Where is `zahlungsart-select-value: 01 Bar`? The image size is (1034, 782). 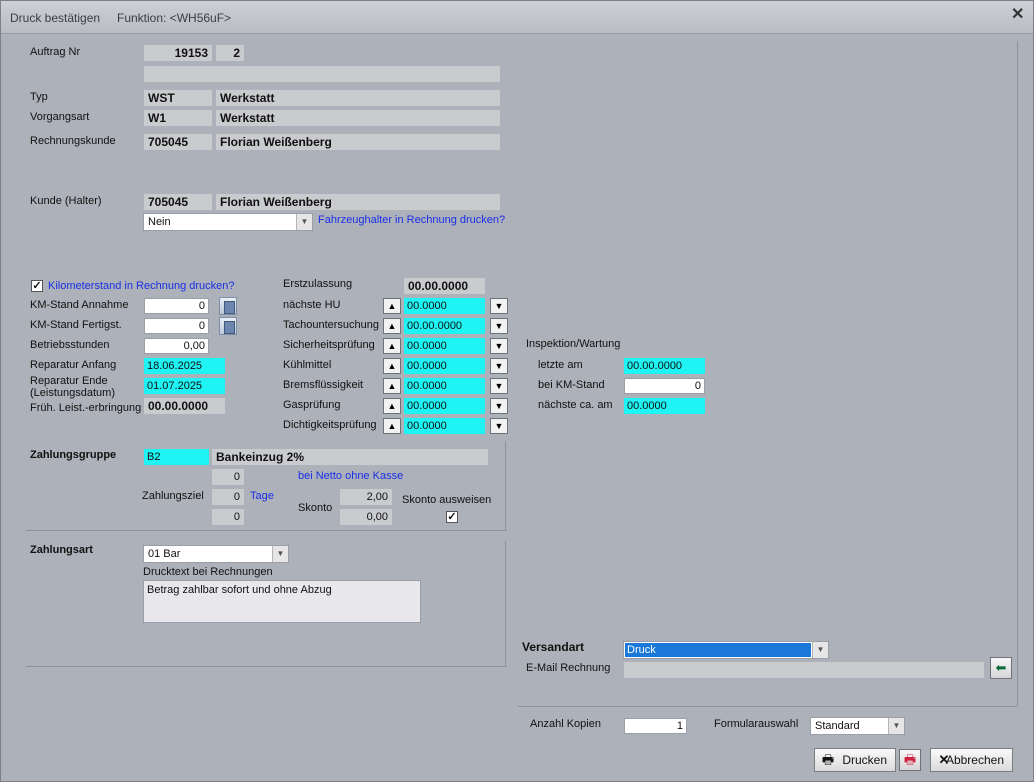
zahlungsart-select-value: 01 Bar is located at coordinates (164, 554).